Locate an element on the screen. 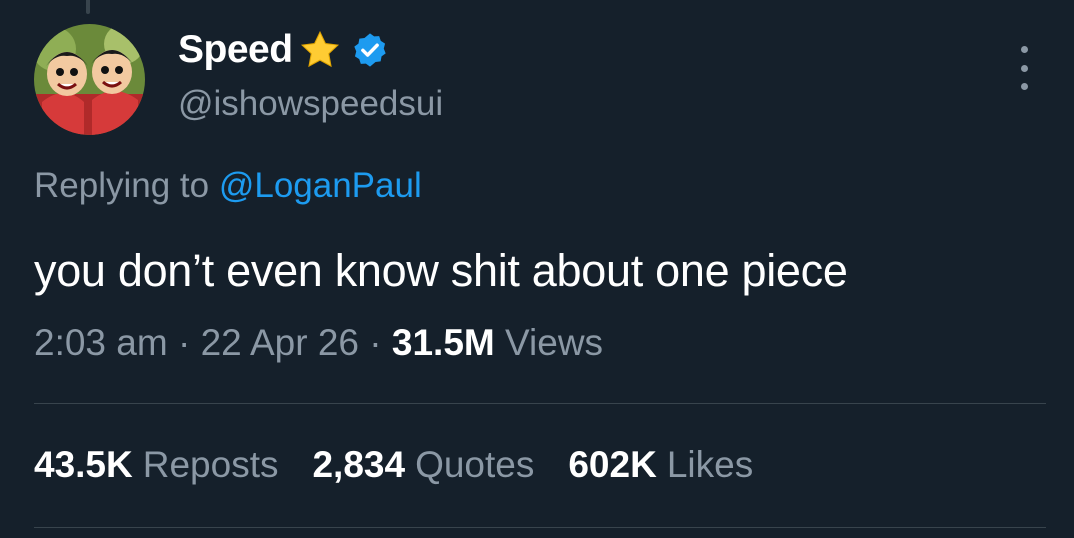 The width and height of the screenshot is (1074, 538). replying-to-label: Replying to is located at coordinates (126, 185).